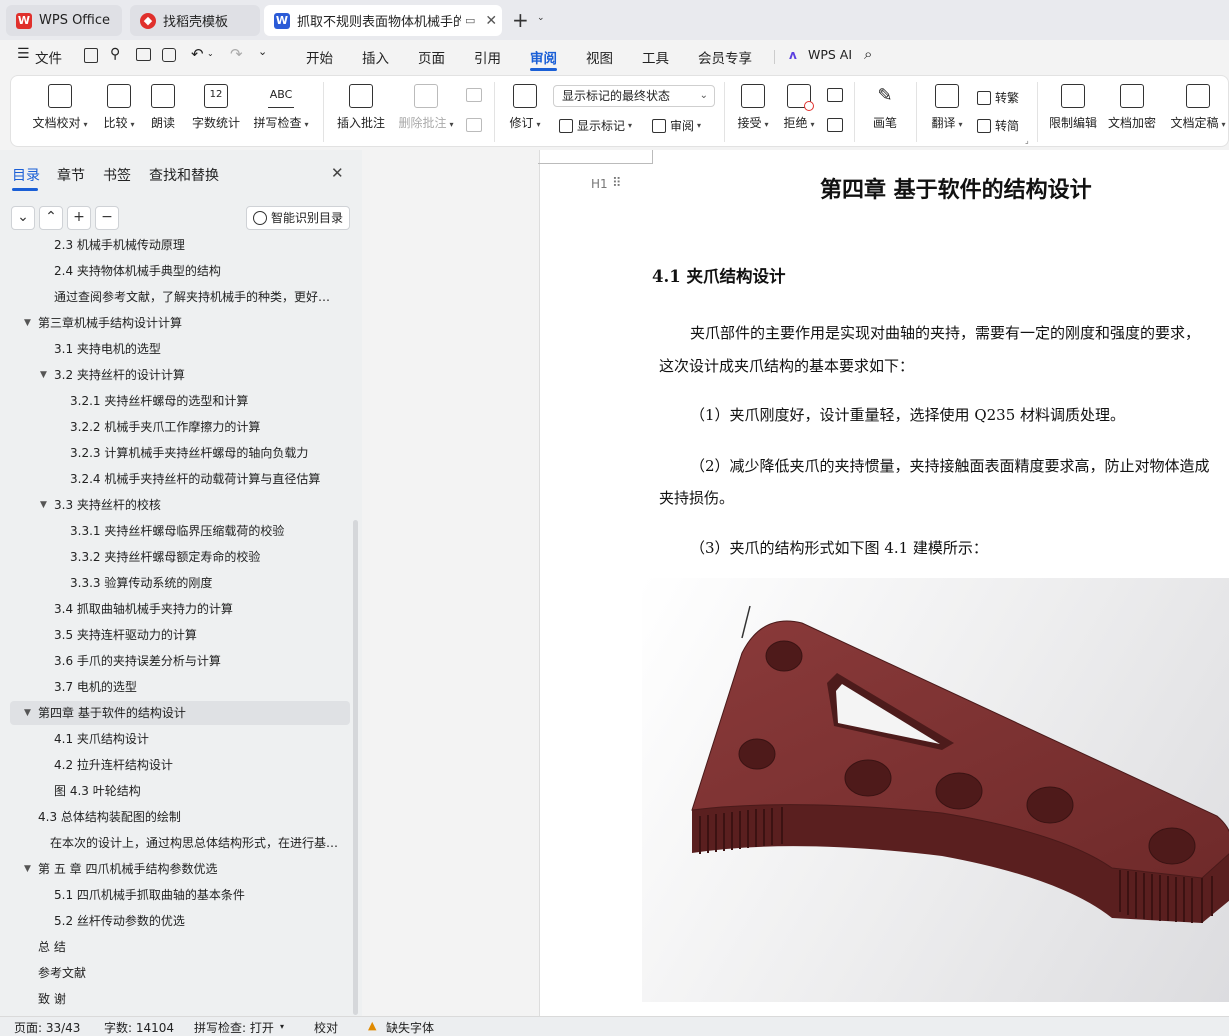  I want to click on print-preview-icon, so click(169, 55).